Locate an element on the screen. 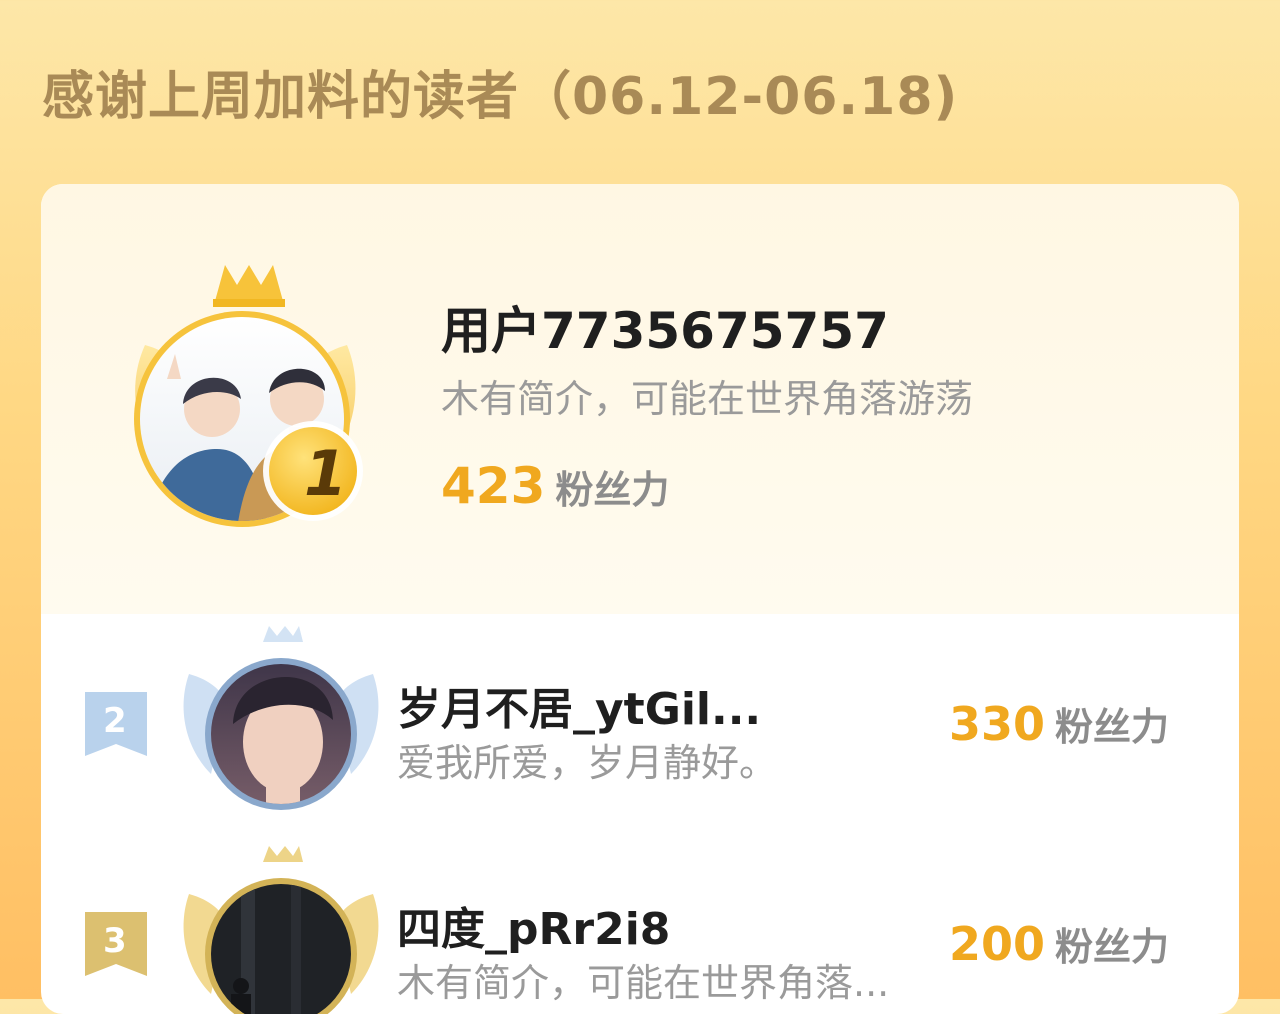  rank-1-bio: 木有简介，可能在世界角落游荡 is located at coordinates (707, 399).